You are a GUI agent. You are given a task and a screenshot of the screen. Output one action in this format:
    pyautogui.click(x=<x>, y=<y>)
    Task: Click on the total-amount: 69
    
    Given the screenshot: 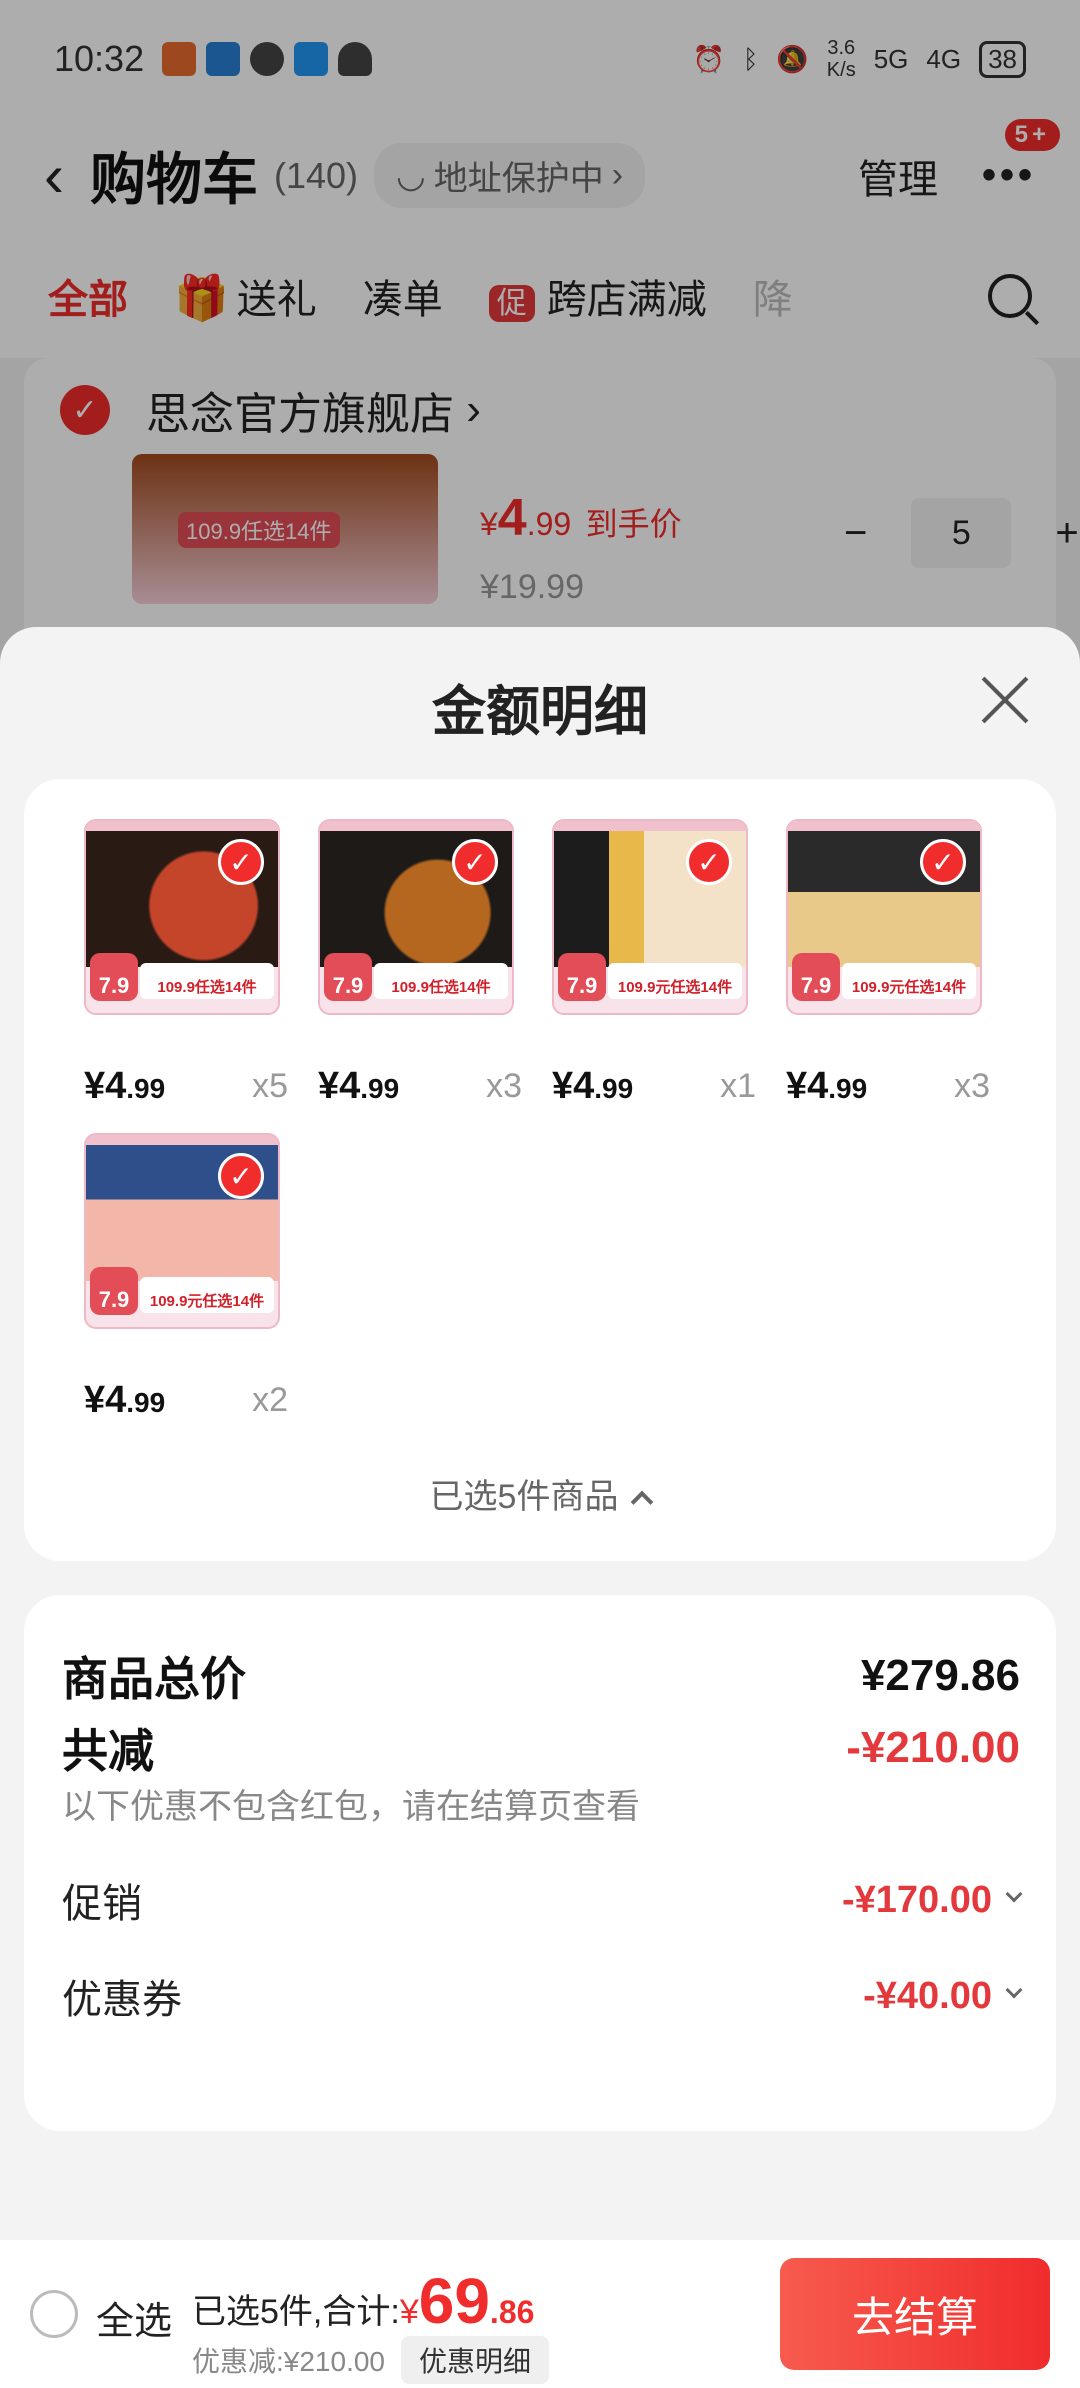 What is the action you would take?
    pyautogui.click(x=454, y=2301)
    